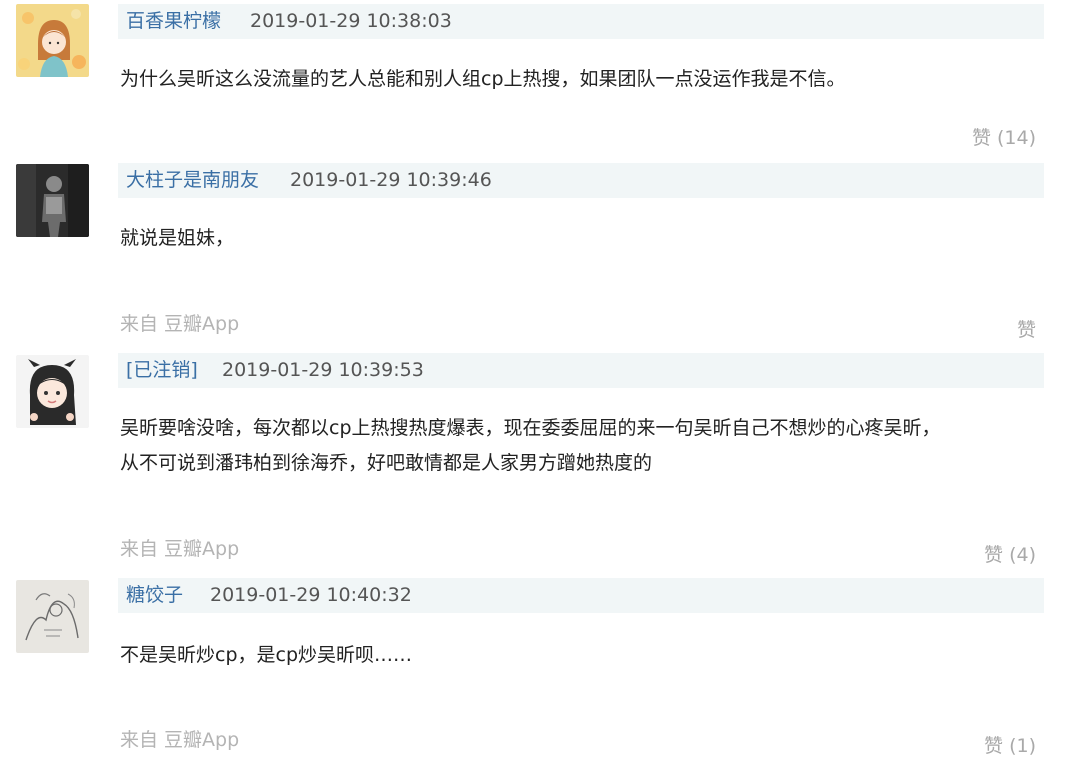 This screenshot has width=1080, height=769. Describe the element at coordinates (386, 463) in the screenshot. I see `comment-text-line-2: 从不可说到潘玮柏到徐海乔，好吧敢情都是人家男方蹭她热度的` at that location.